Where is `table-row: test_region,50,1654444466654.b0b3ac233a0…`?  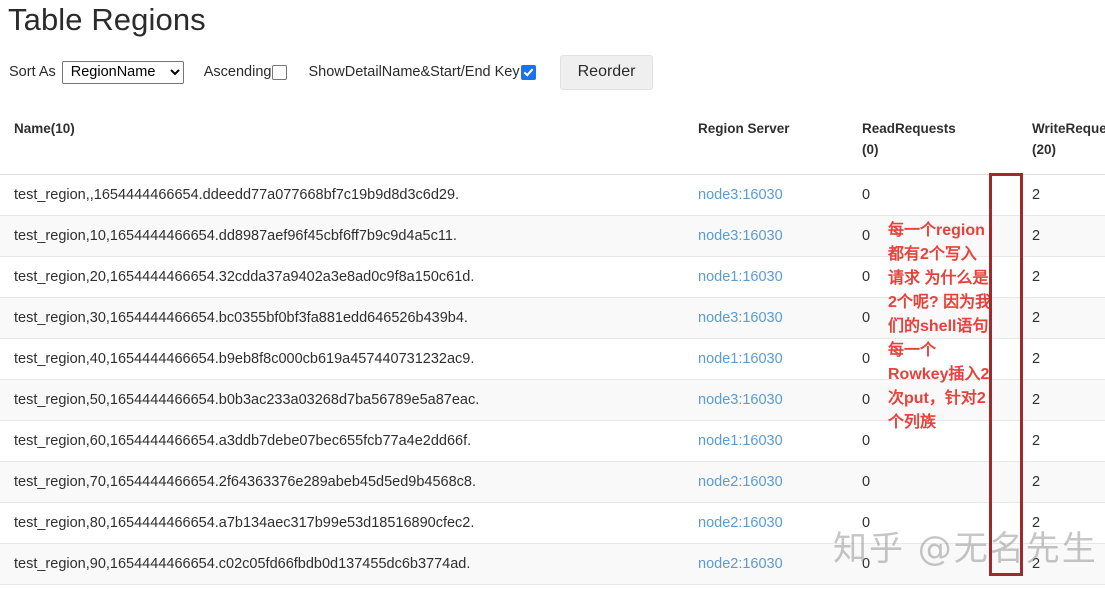
table-row: test_region,50,1654444466654.b0b3ac233a0… is located at coordinates (552, 400).